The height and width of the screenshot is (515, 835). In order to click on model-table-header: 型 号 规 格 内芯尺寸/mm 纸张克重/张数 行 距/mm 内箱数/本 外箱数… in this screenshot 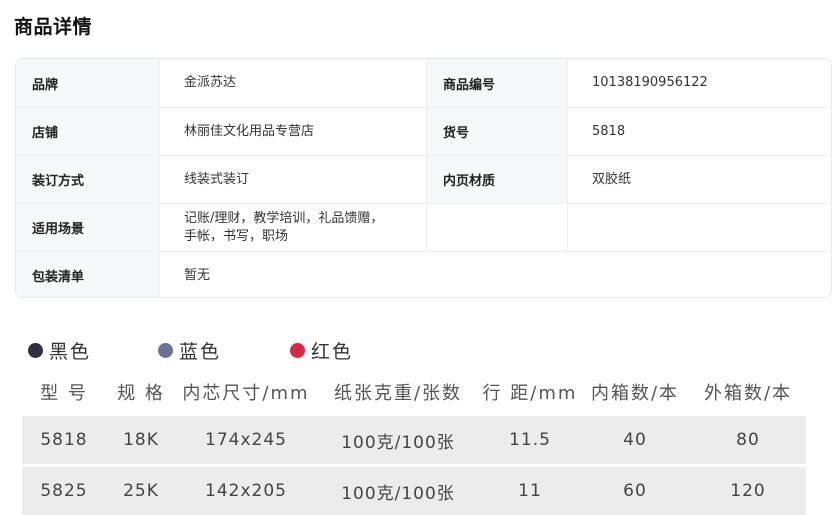, I will do `click(414, 392)`.